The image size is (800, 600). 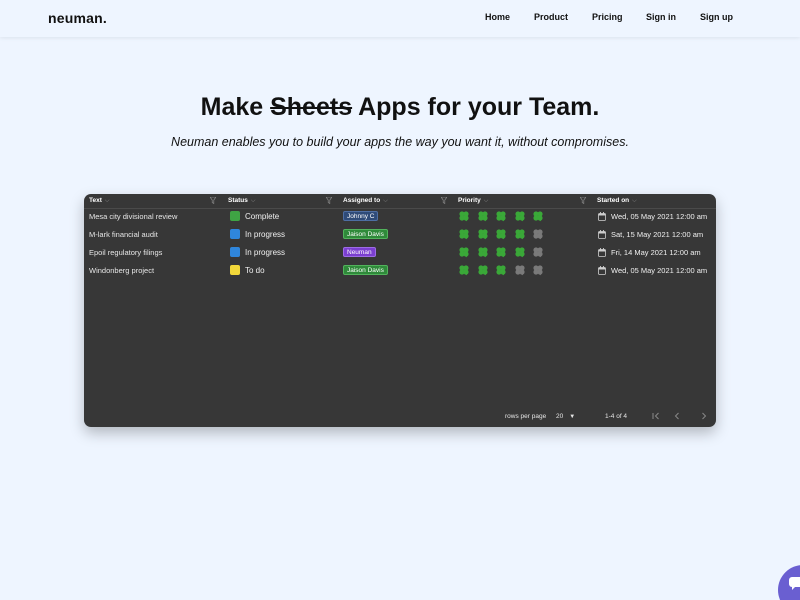 I want to click on nav-link-sign-up: Sign up, so click(x=716, y=17).